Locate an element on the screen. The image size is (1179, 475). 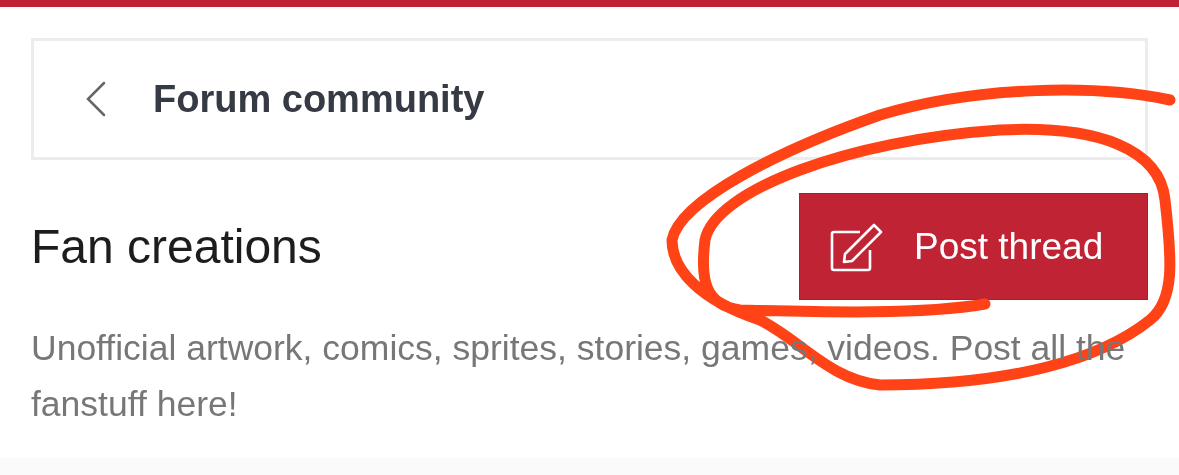
breadcrumb-link: Forum community is located at coordinates (319, 99).